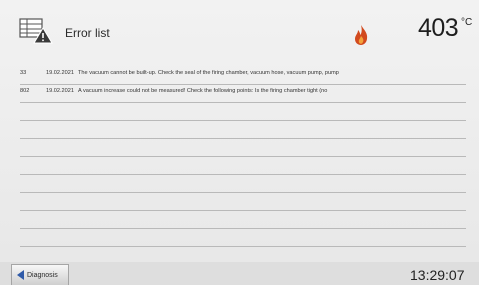 The image size is (479, 285). What do you see at coordinates (25, 91) in the screenshot?
I see `error-code: 802` at bounding box center [25, 91].